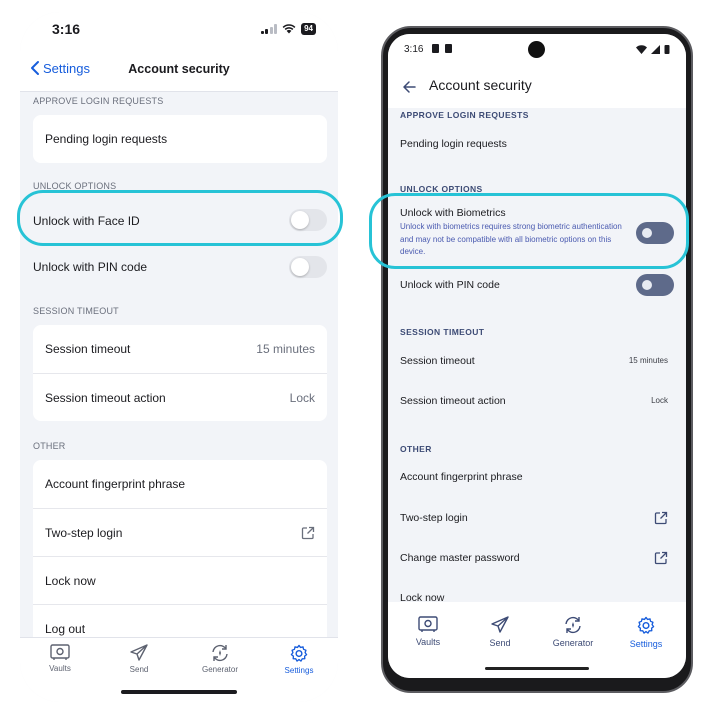  What do you see at coordinates (308, 220) in the screenshot?
I see `face-id-toggle` at bounding box center [308, 220].